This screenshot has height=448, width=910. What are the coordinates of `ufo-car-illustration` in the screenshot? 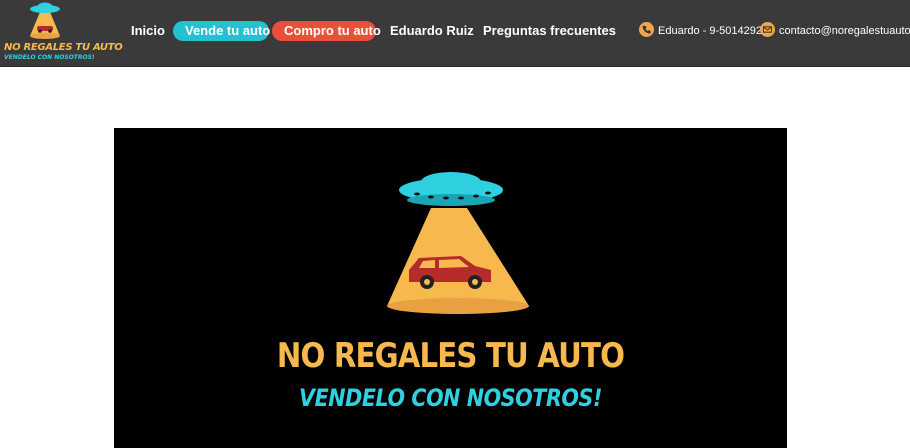 It's located at (458, 243).